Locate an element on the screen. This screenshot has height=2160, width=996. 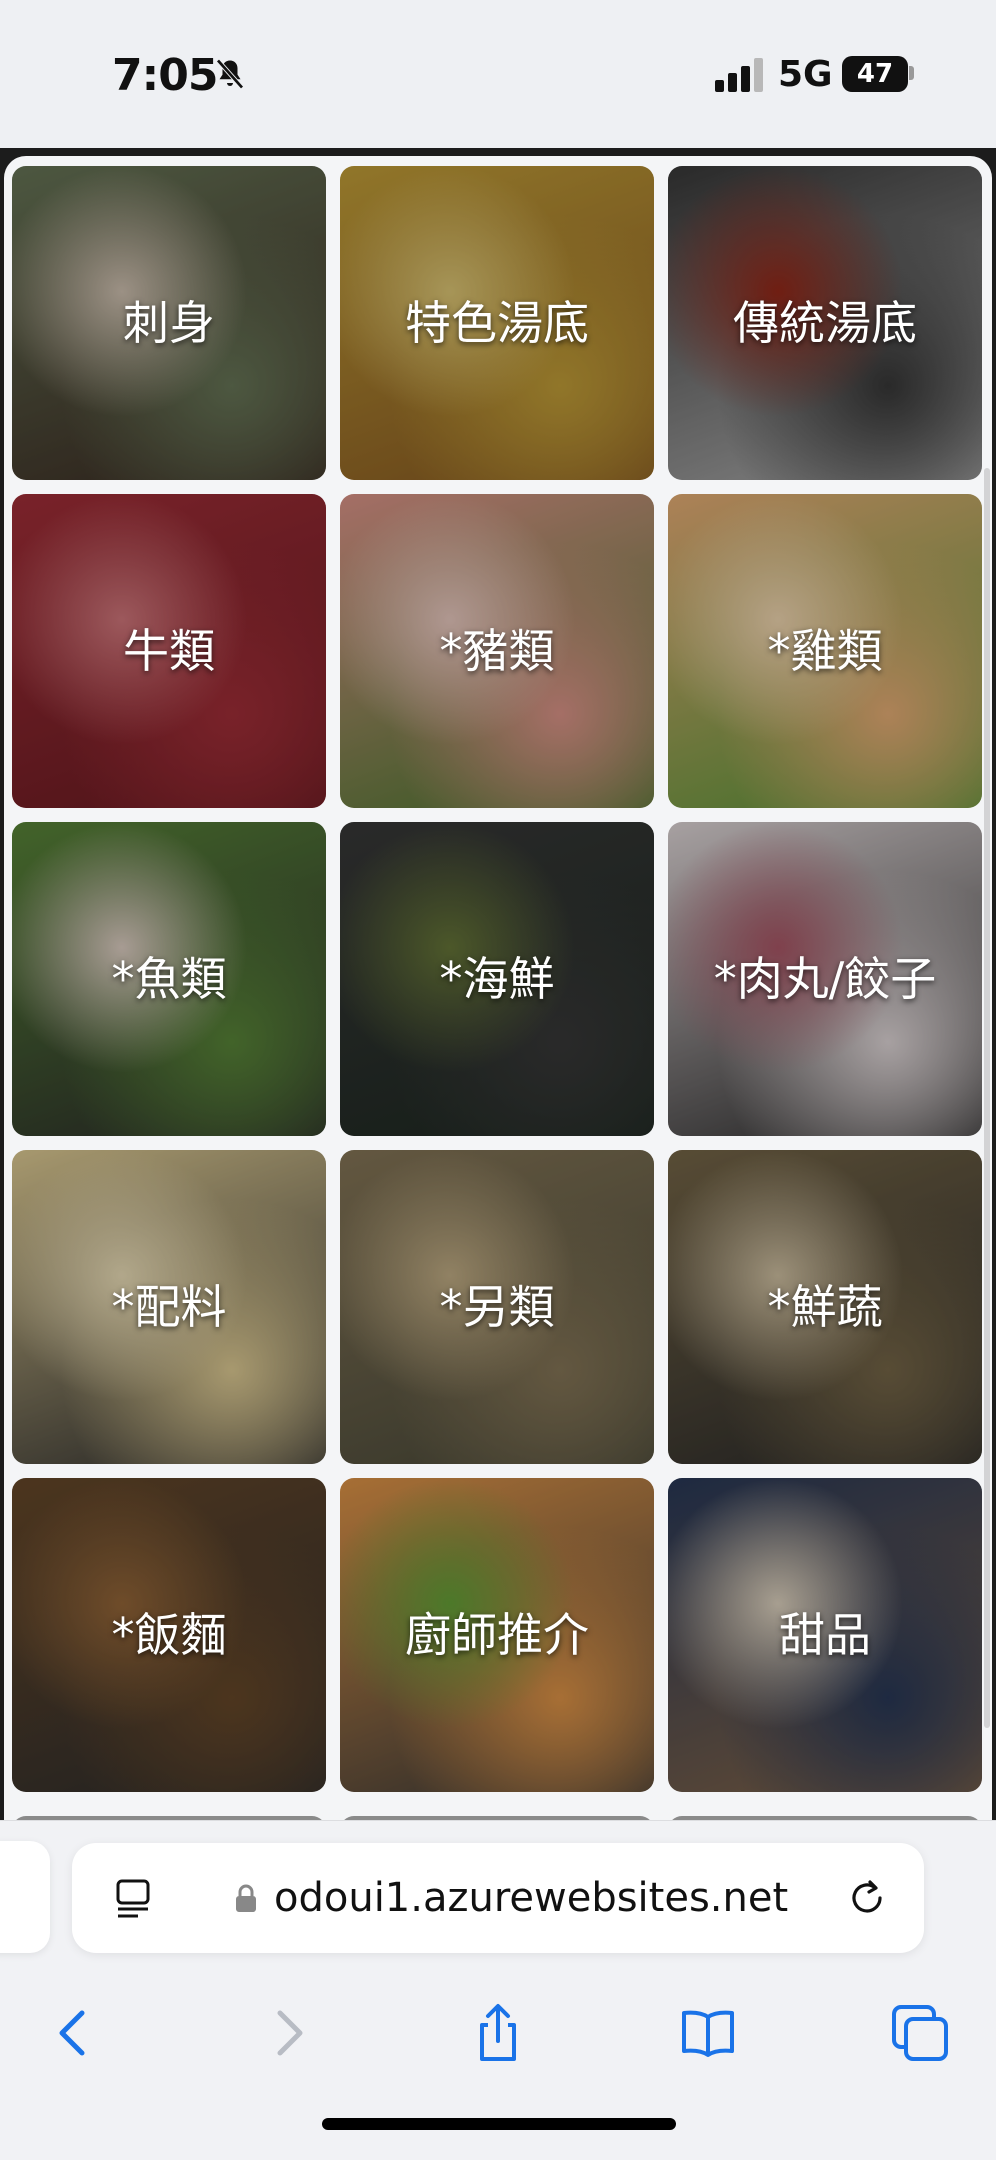
category-tile: 特色湯底 is located at coordinates (497, 323).